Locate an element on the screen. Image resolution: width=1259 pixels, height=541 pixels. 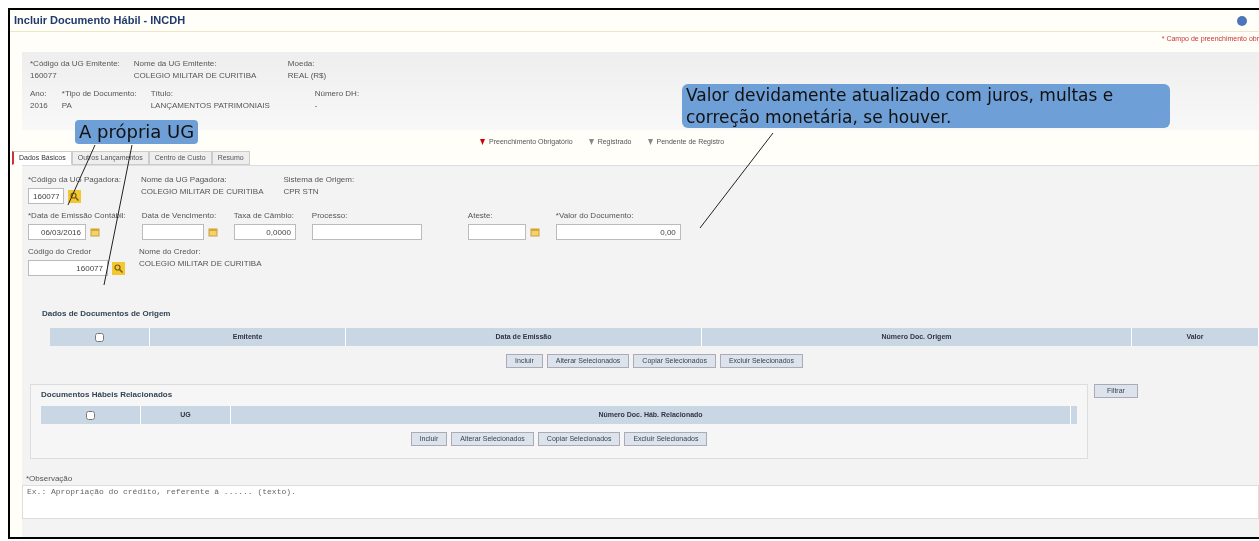
input-field: 06/03/2016 is located at coordinates (57, 232).